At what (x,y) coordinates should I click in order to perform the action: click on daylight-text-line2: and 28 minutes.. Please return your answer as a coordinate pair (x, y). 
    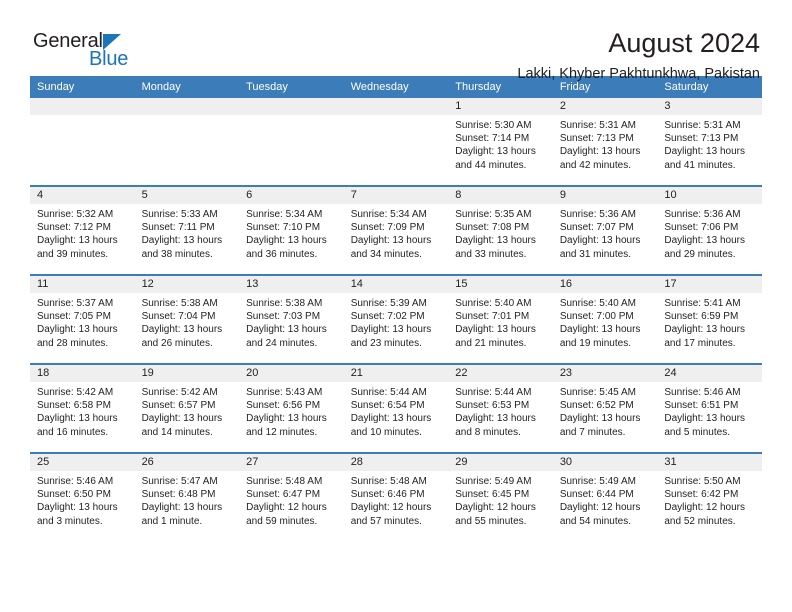
    Looking at the image, I should click on (73, 343).